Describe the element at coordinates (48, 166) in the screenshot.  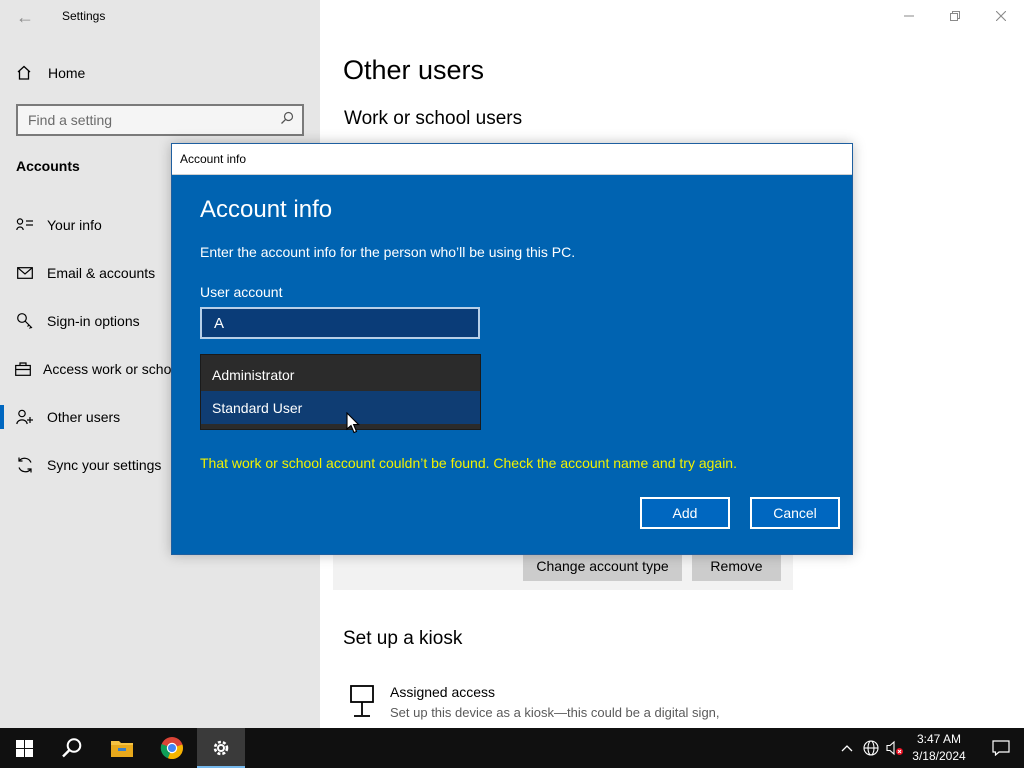
I see `section-label-accounts: Accounts` at that location.